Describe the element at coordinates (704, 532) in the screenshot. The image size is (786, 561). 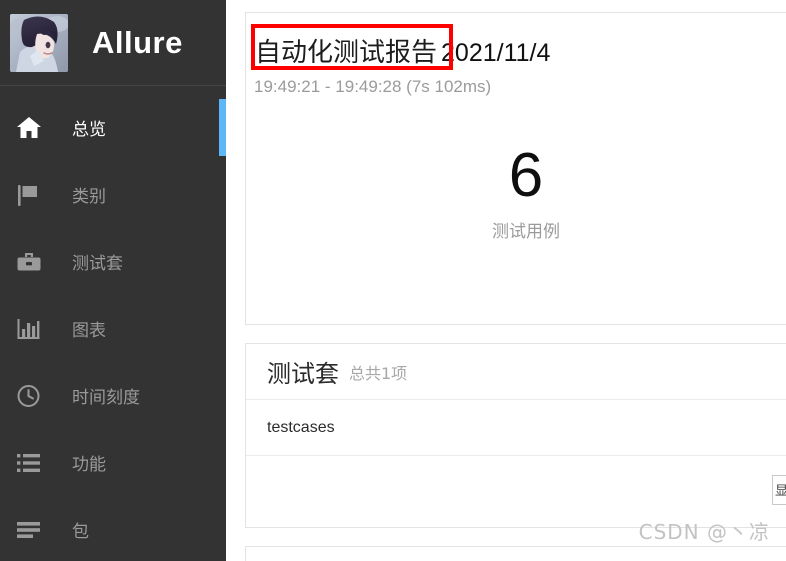
I see `watermark: CSDN @丶凉` at that location.